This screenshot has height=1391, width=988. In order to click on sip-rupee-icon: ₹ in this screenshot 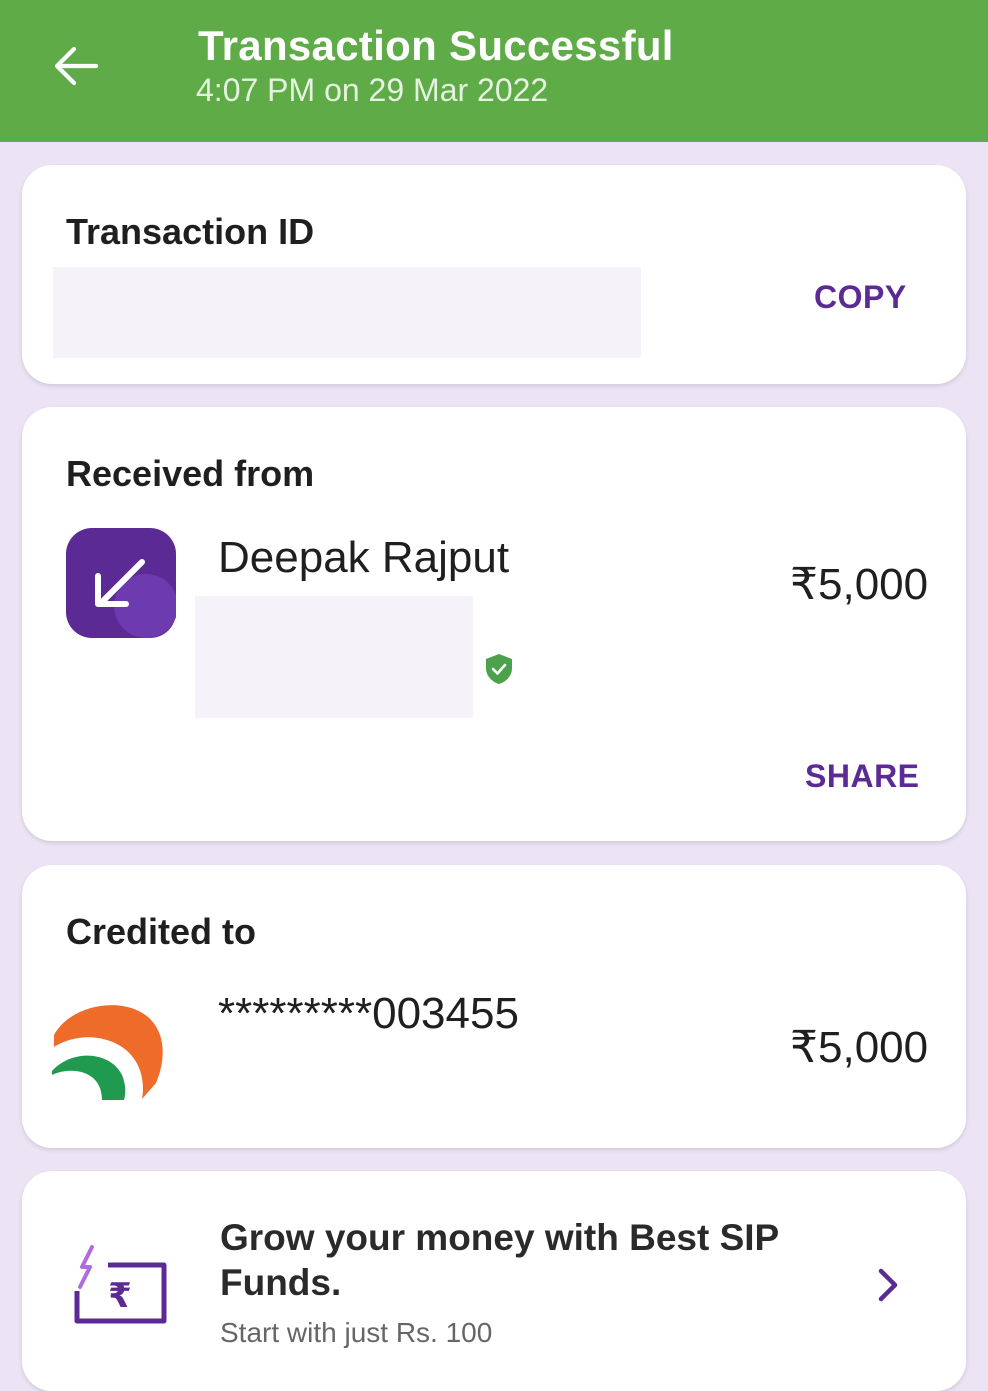, I will do `click(120, 1284)`.